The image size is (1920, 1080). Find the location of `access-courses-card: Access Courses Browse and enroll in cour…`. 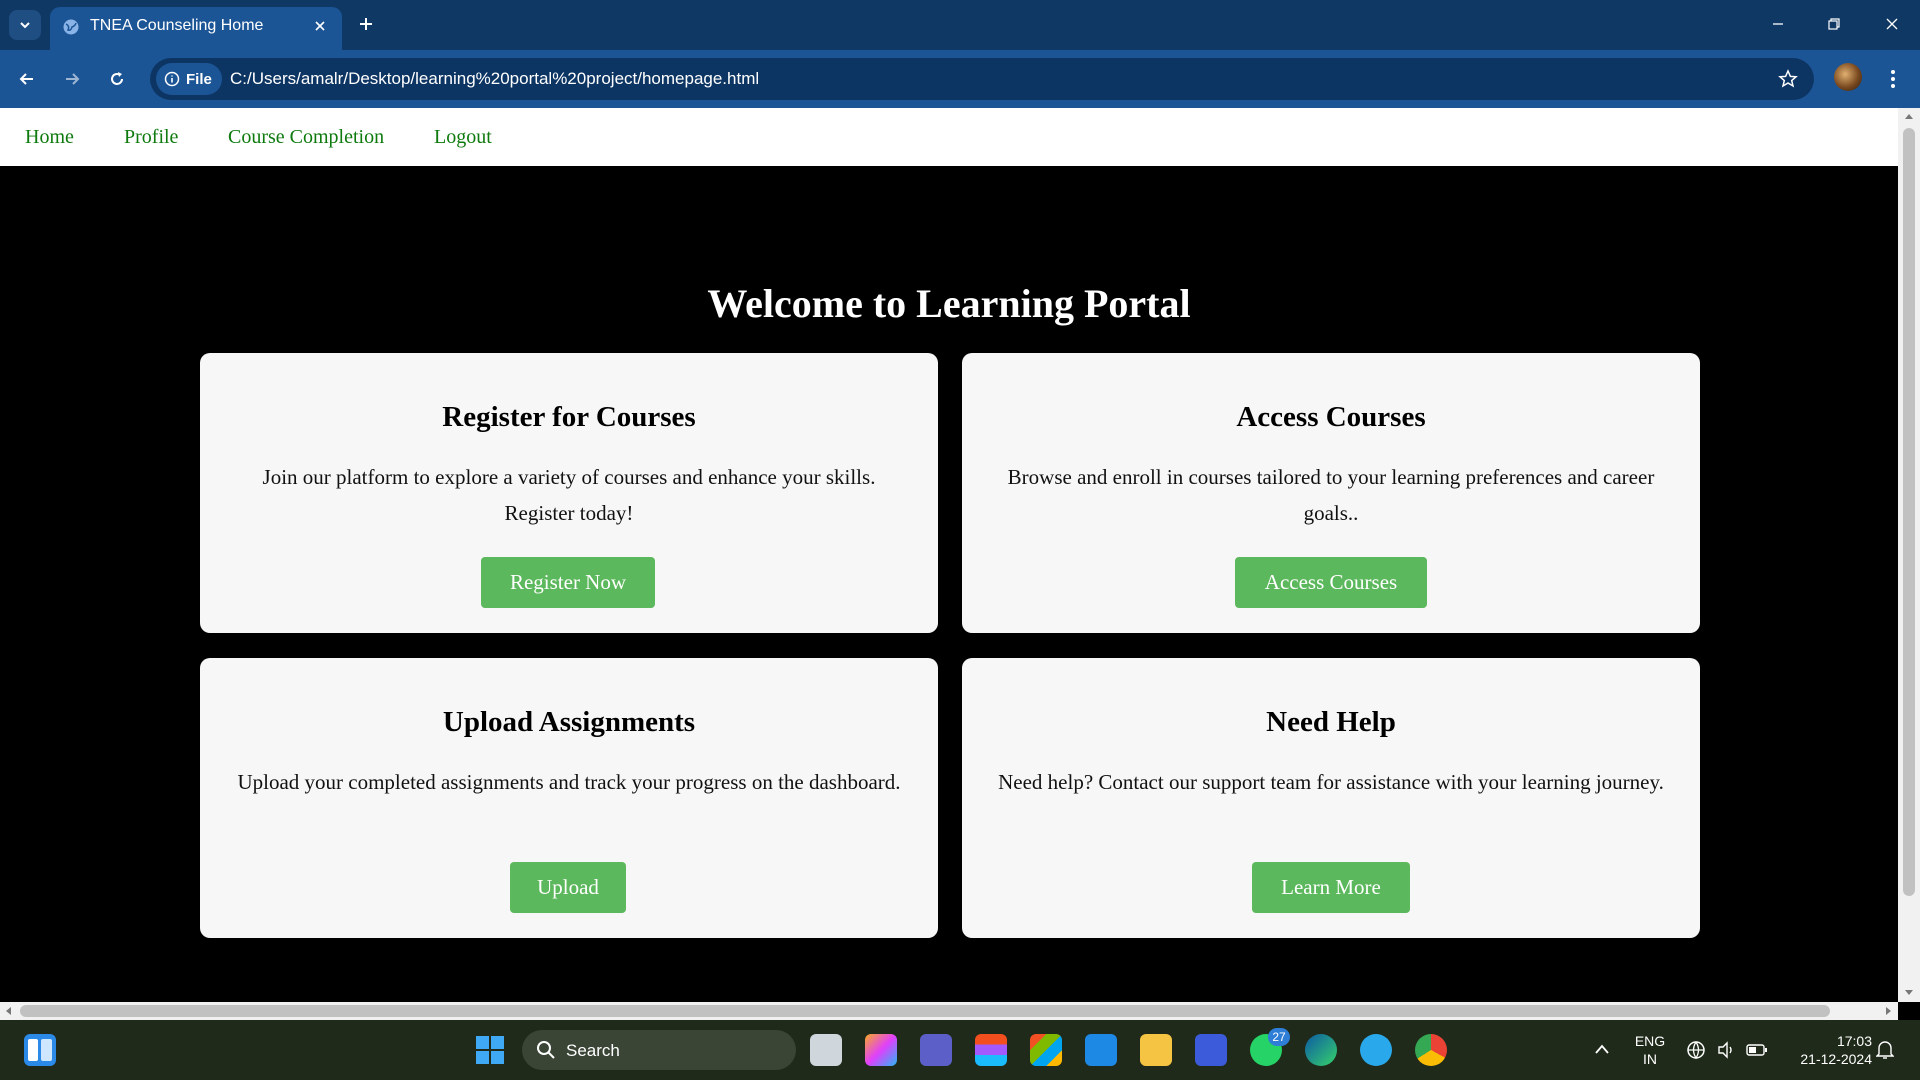

access-courses-card: Access Courses Browse and enroll in cour… is located at coordinates (1331, 493).